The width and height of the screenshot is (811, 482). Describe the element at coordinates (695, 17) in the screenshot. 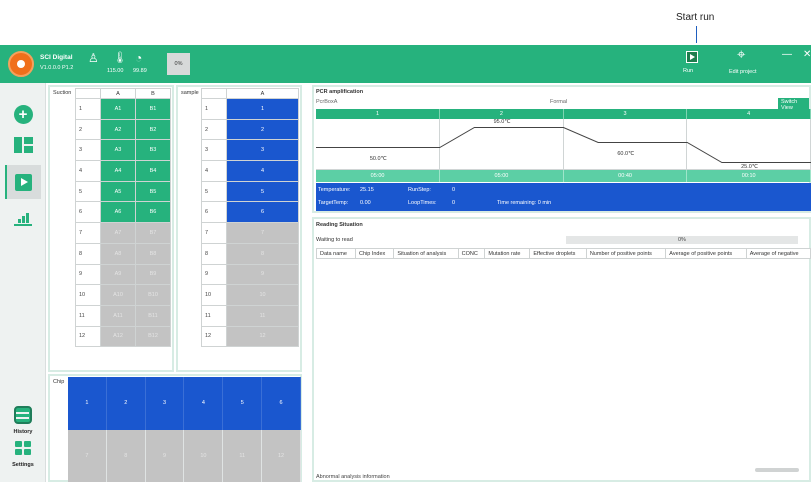

I see `start-run-annotation: Start run` at that location.